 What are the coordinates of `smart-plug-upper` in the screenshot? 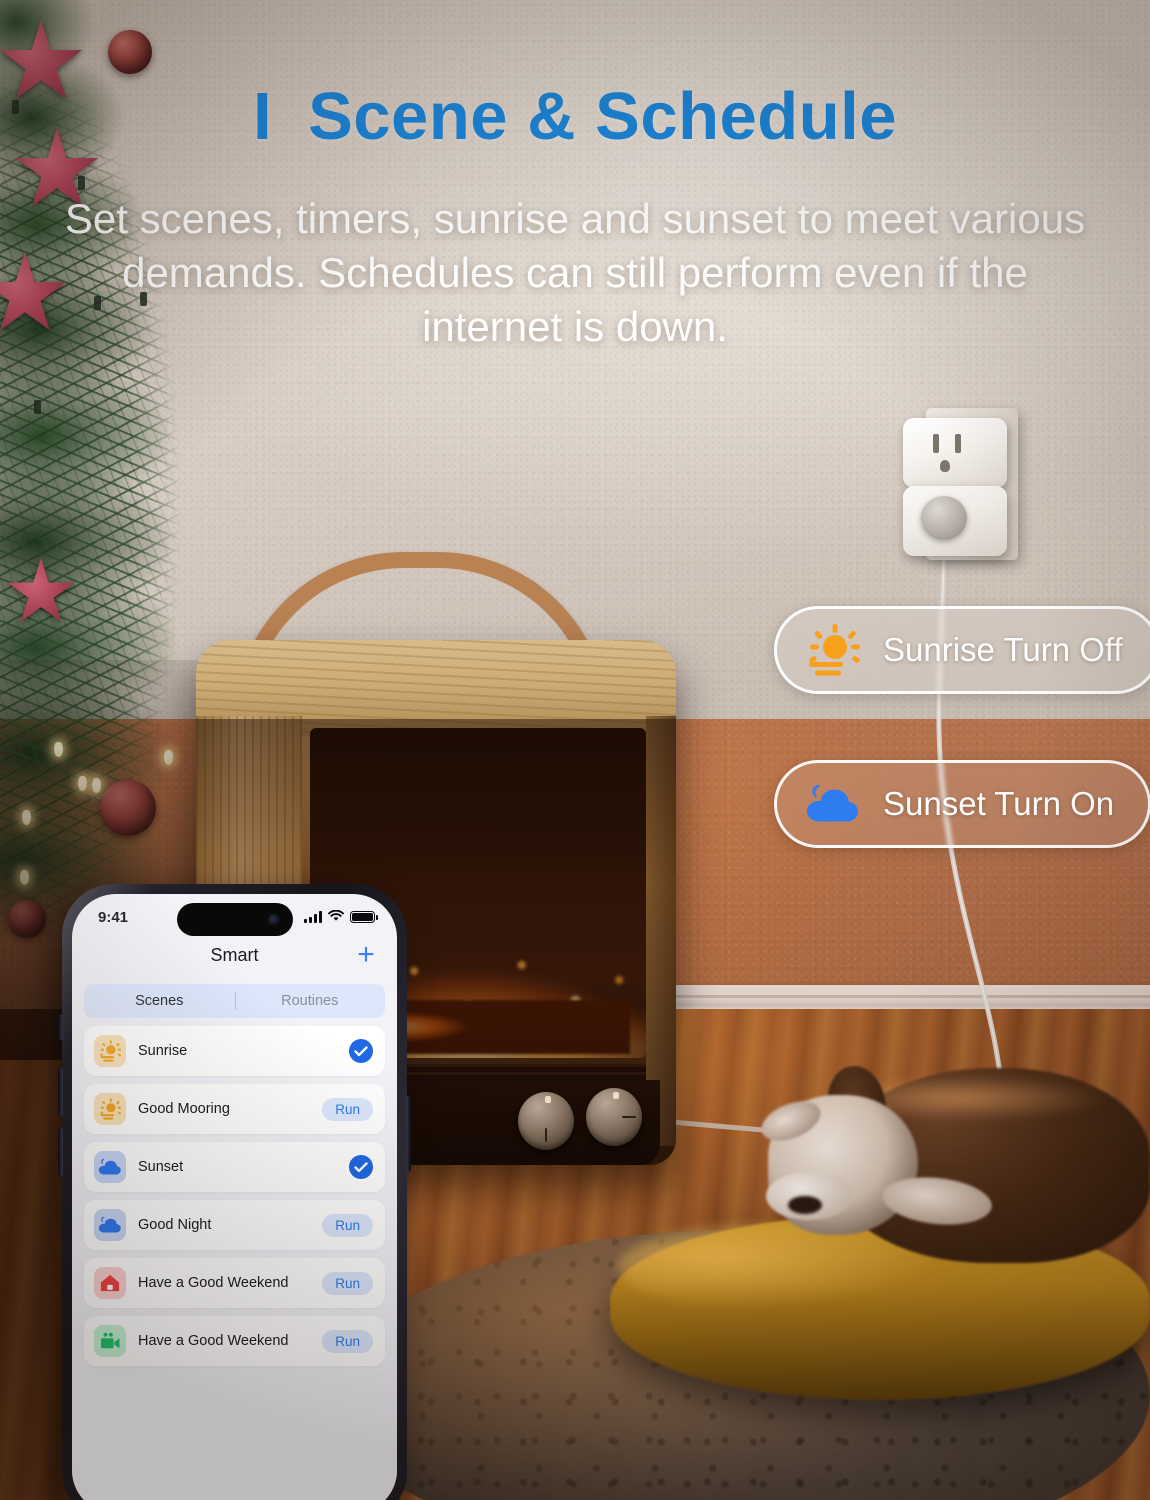 It's located at (955, 453).